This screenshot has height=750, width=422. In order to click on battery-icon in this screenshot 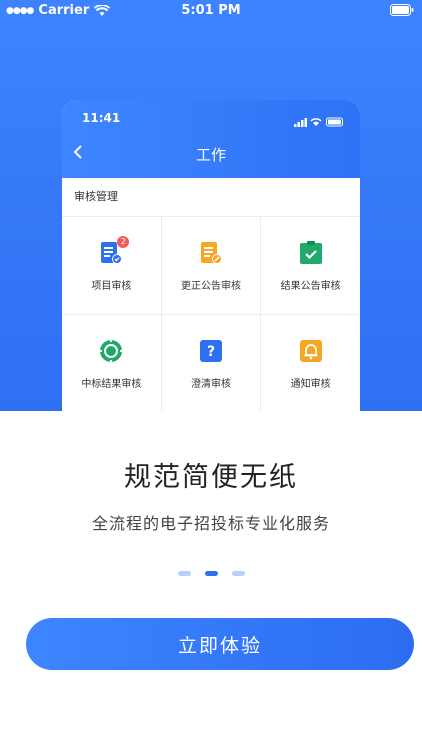, I will do `click(402, 10)`.